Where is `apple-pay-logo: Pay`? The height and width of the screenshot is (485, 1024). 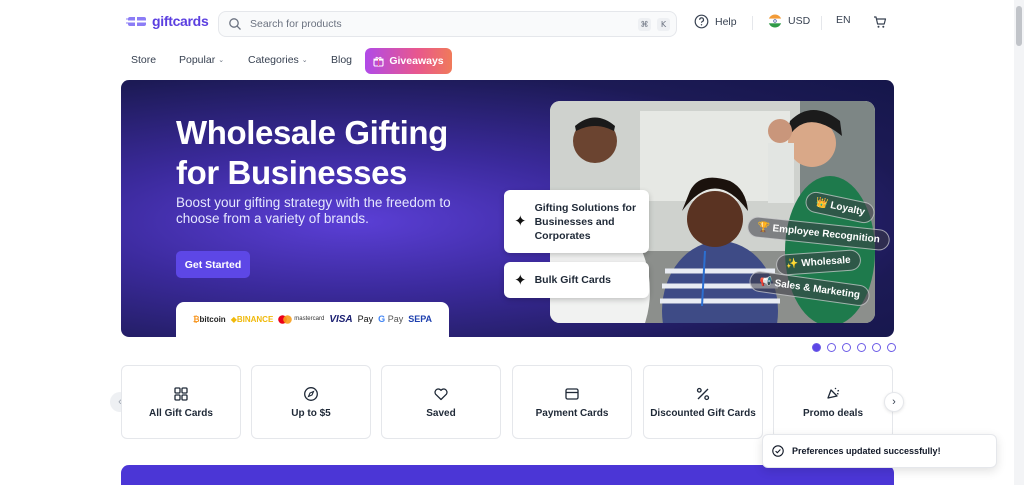 apple-pay-logo: Pay is located at coordinates (365, 319).